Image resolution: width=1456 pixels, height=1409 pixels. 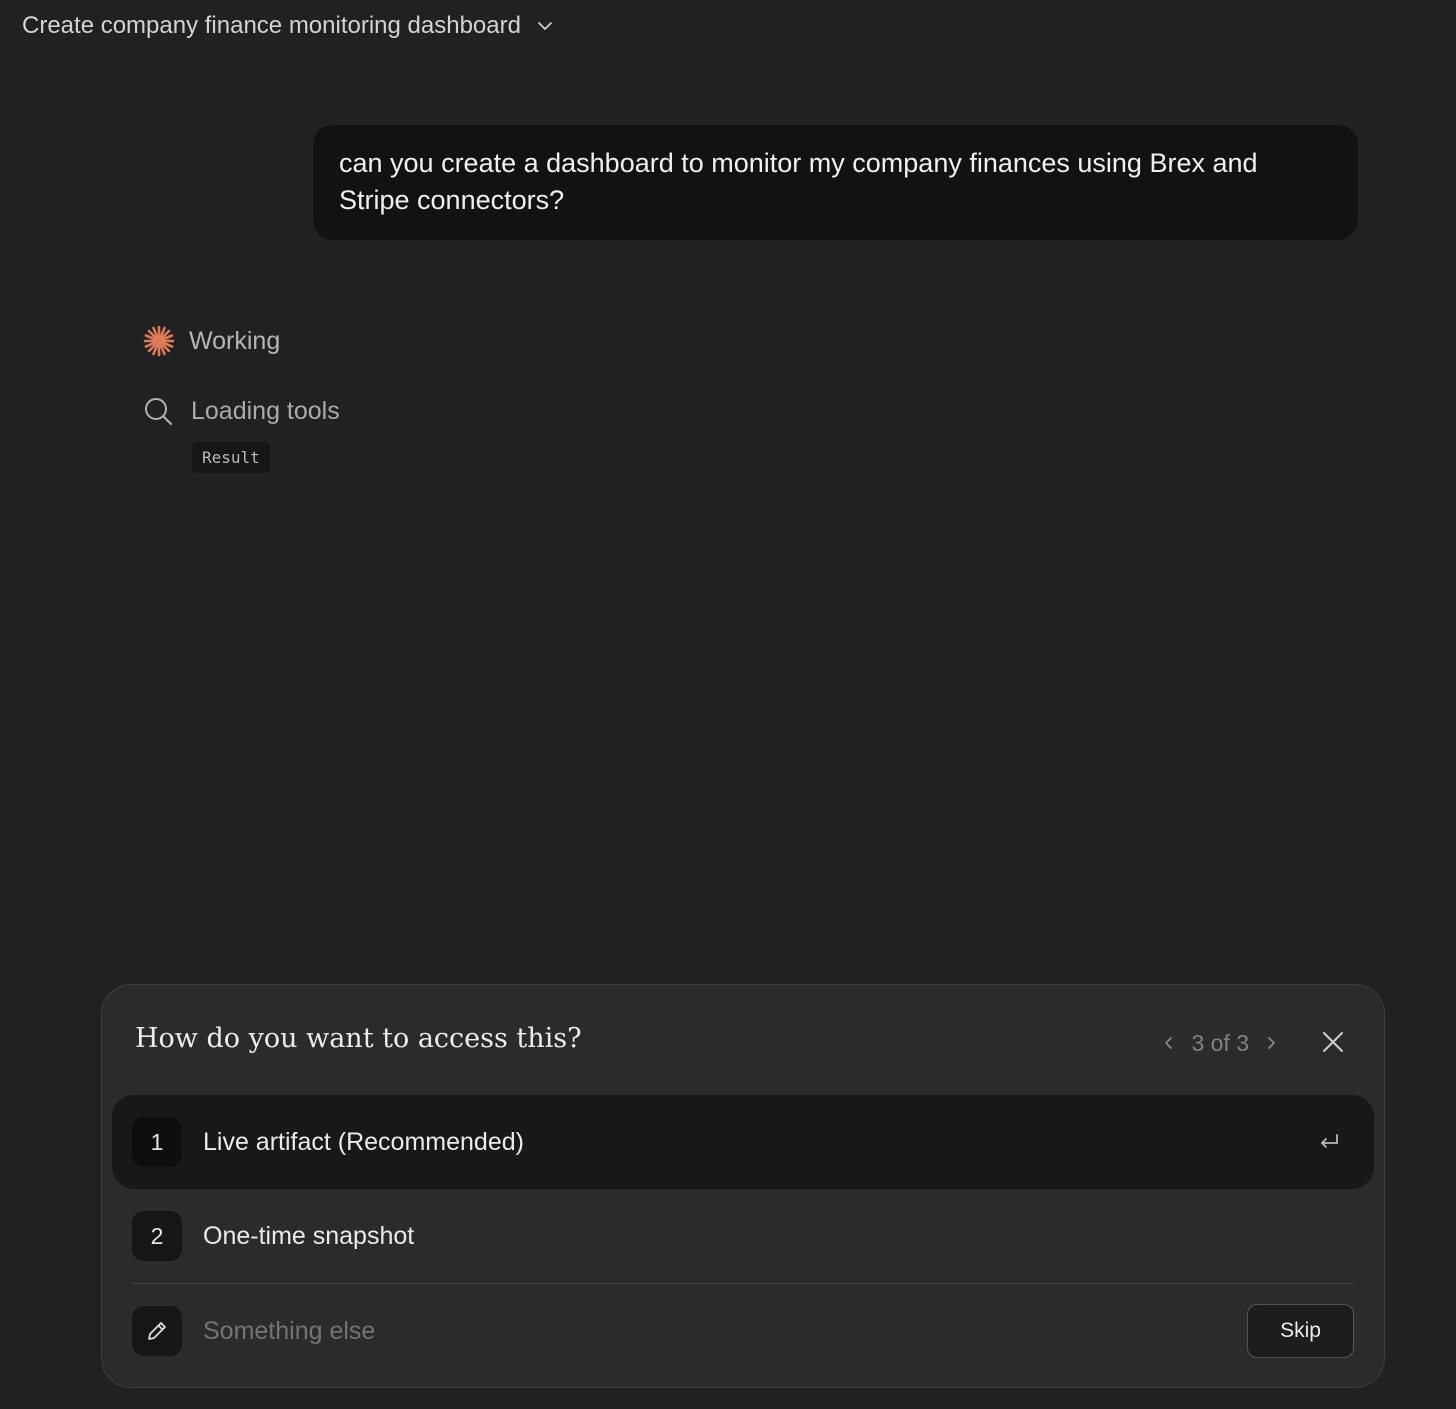 I want to click on pager-count: 3 of 3, so click(x=1220, y=1042).